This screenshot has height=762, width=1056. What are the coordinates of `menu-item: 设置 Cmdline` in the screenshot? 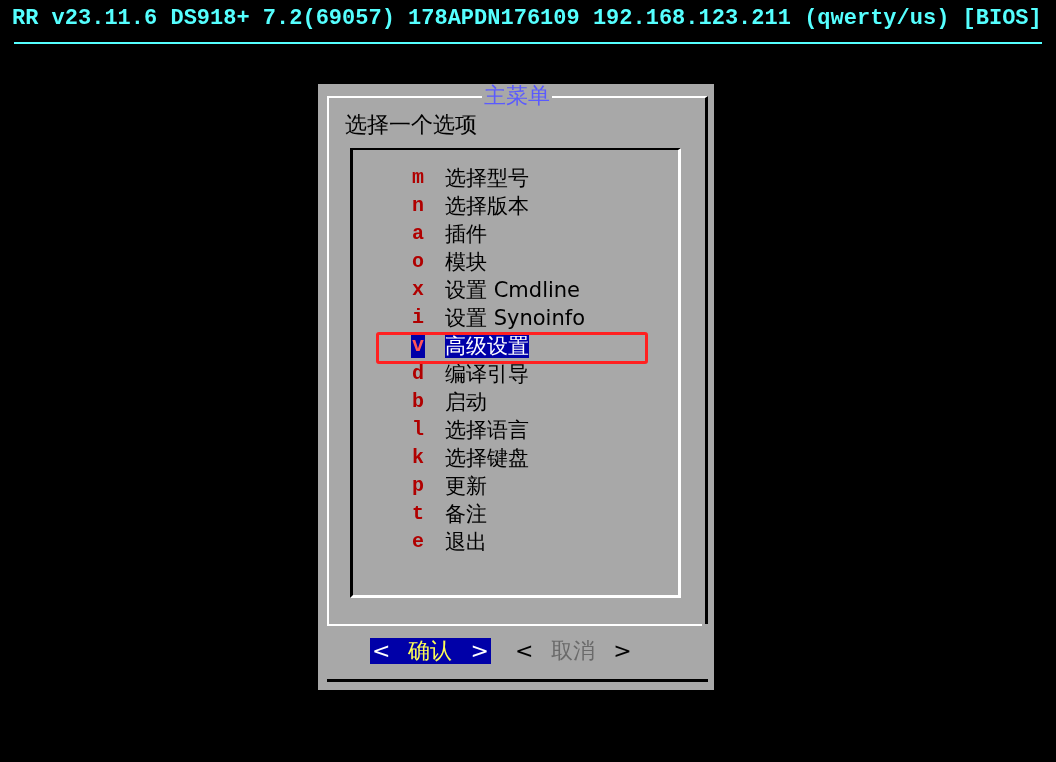 It's located at (513, 290).